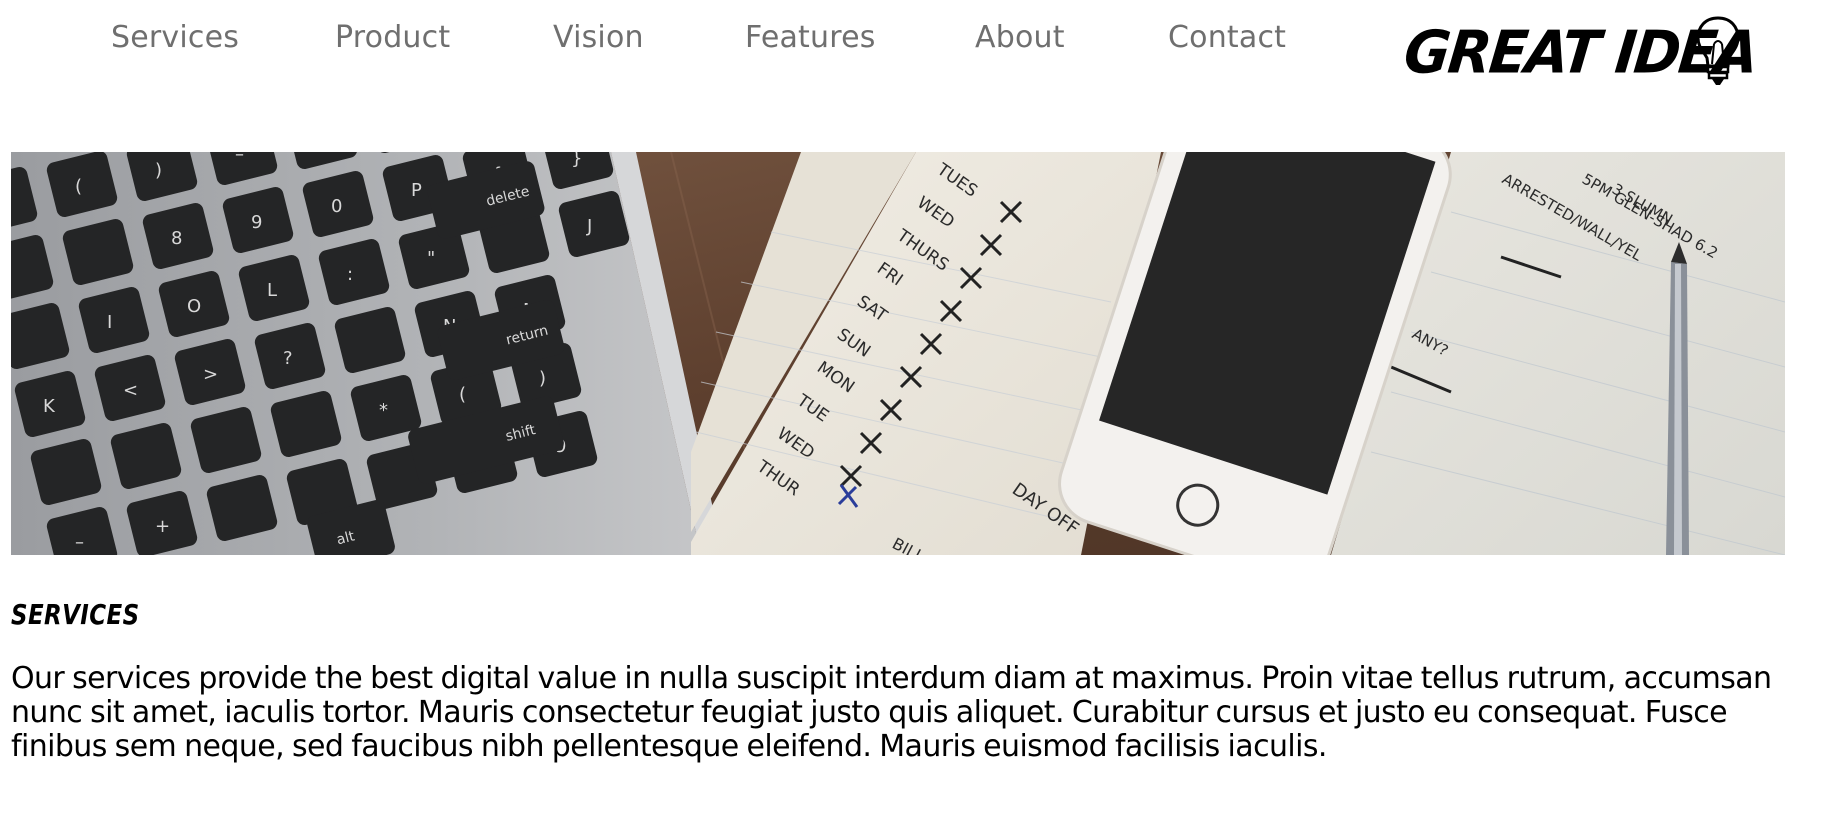  What do you see at coordinates (1581, 51) in the screenshot?
I see `site-logo: GREAT IDEA` at bounding box center [1581, 51].